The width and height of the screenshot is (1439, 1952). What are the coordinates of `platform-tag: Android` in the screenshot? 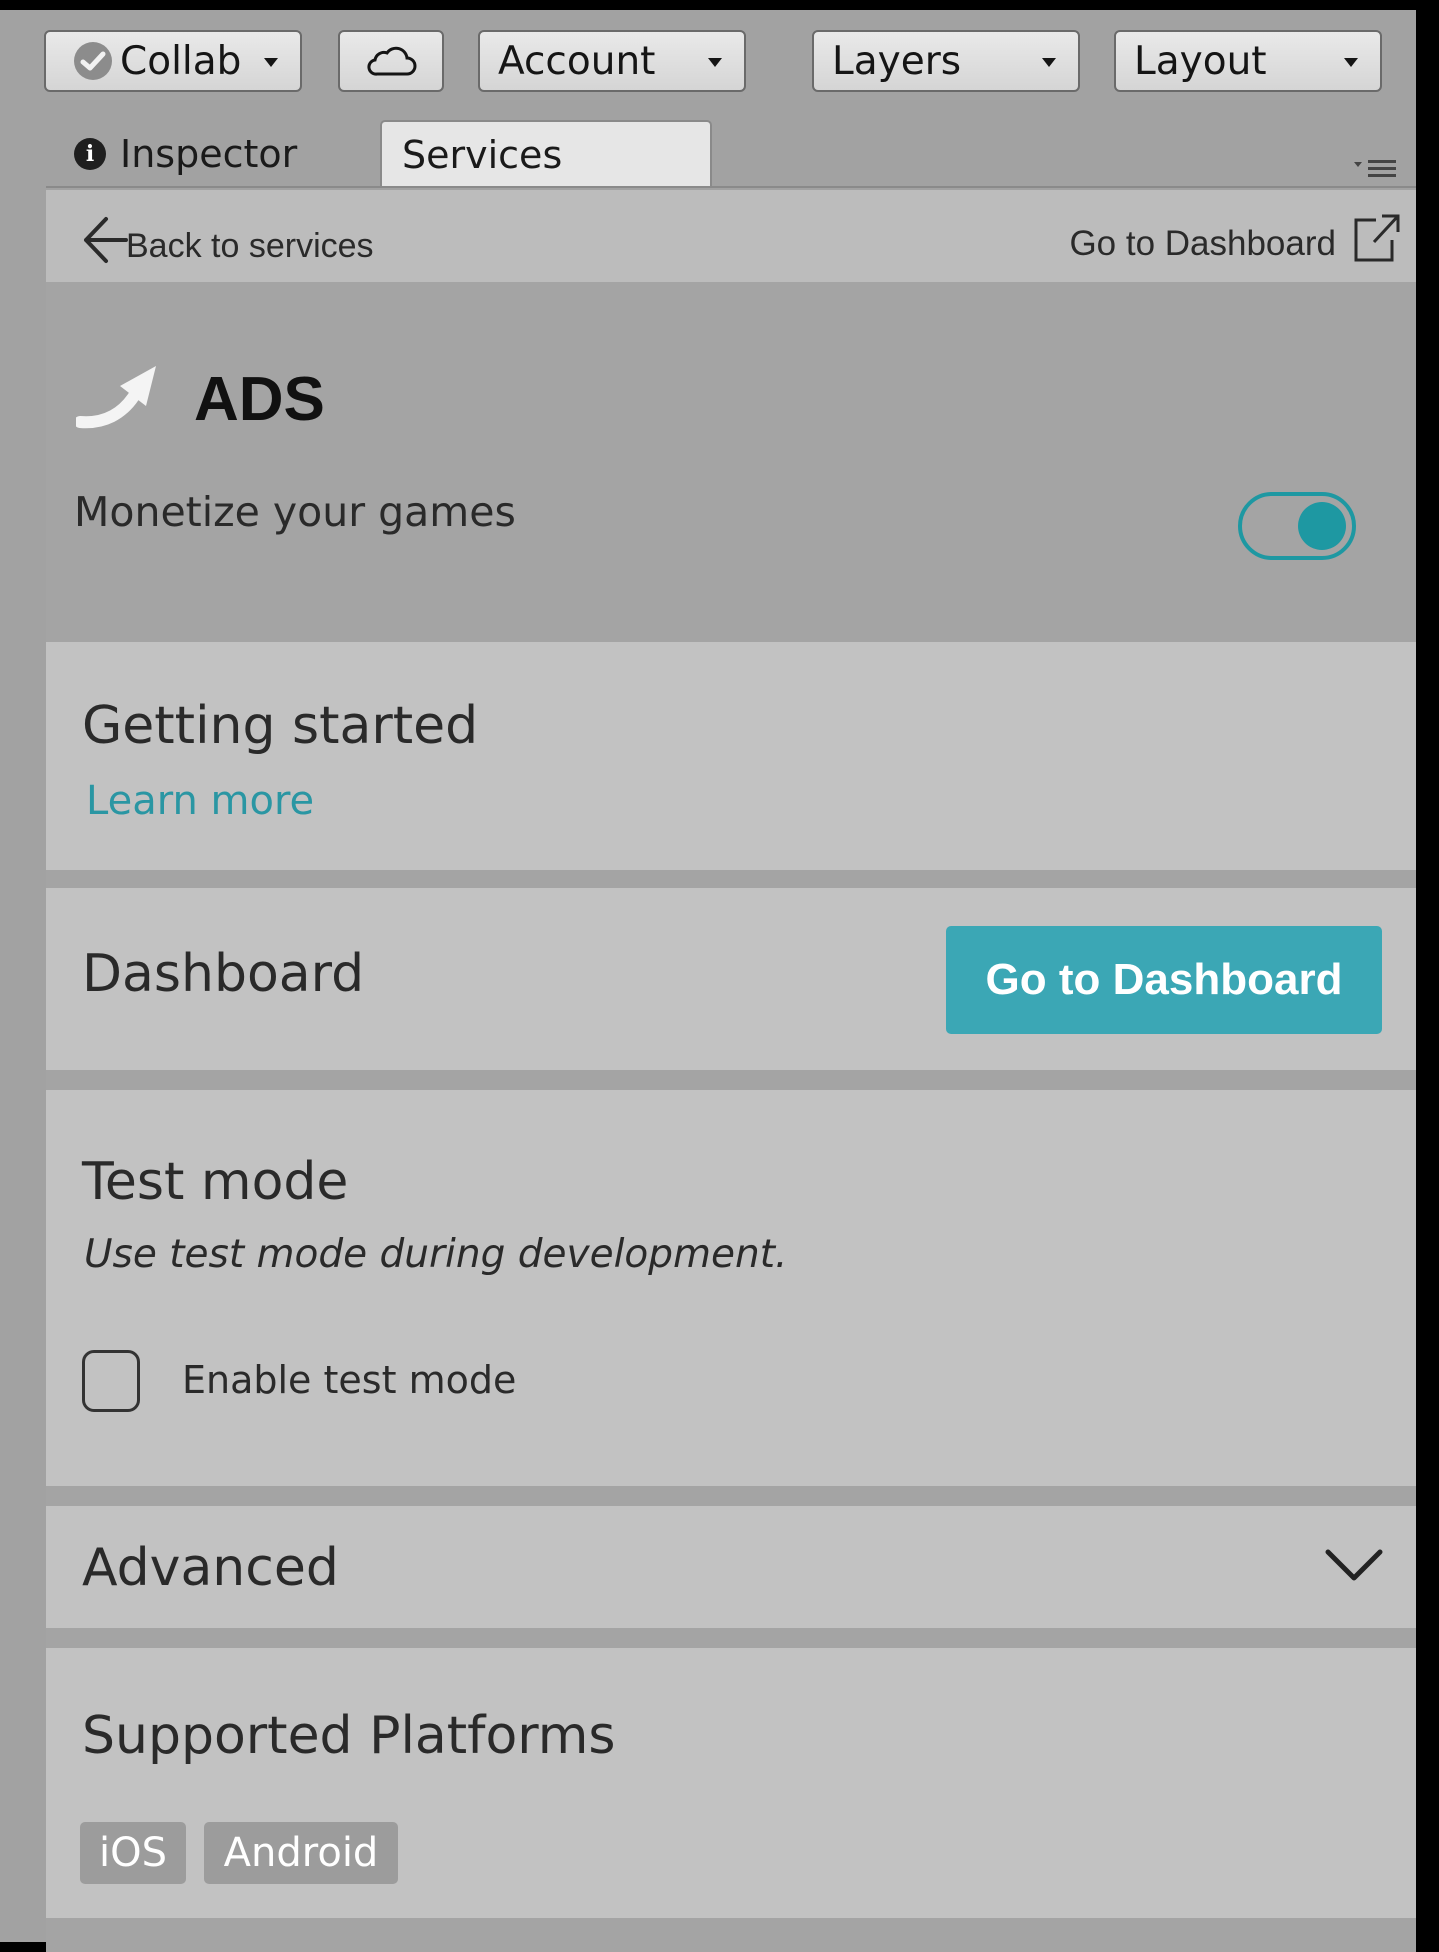 It's located at (301, 1853).